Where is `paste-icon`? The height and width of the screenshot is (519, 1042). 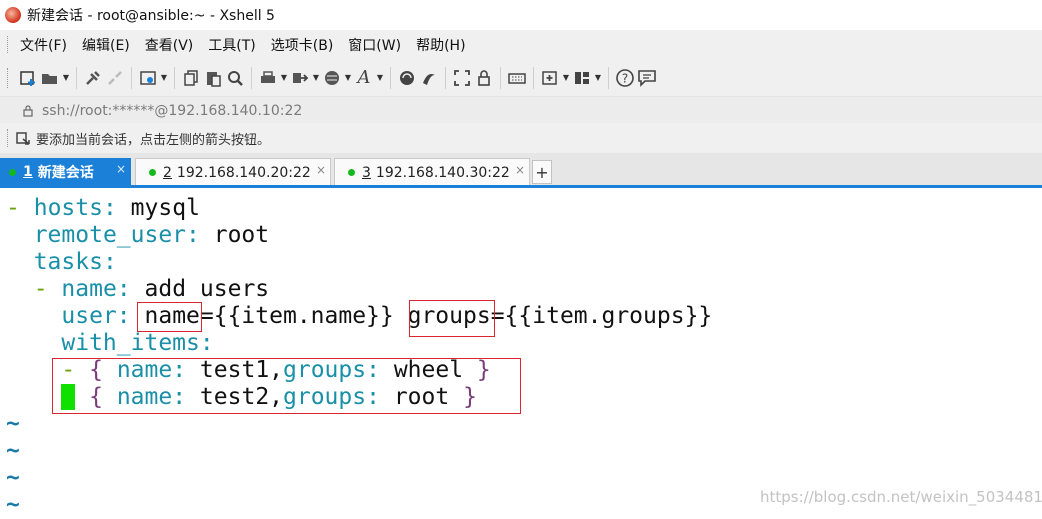 paste-icon is located at coordinates (213, 78).